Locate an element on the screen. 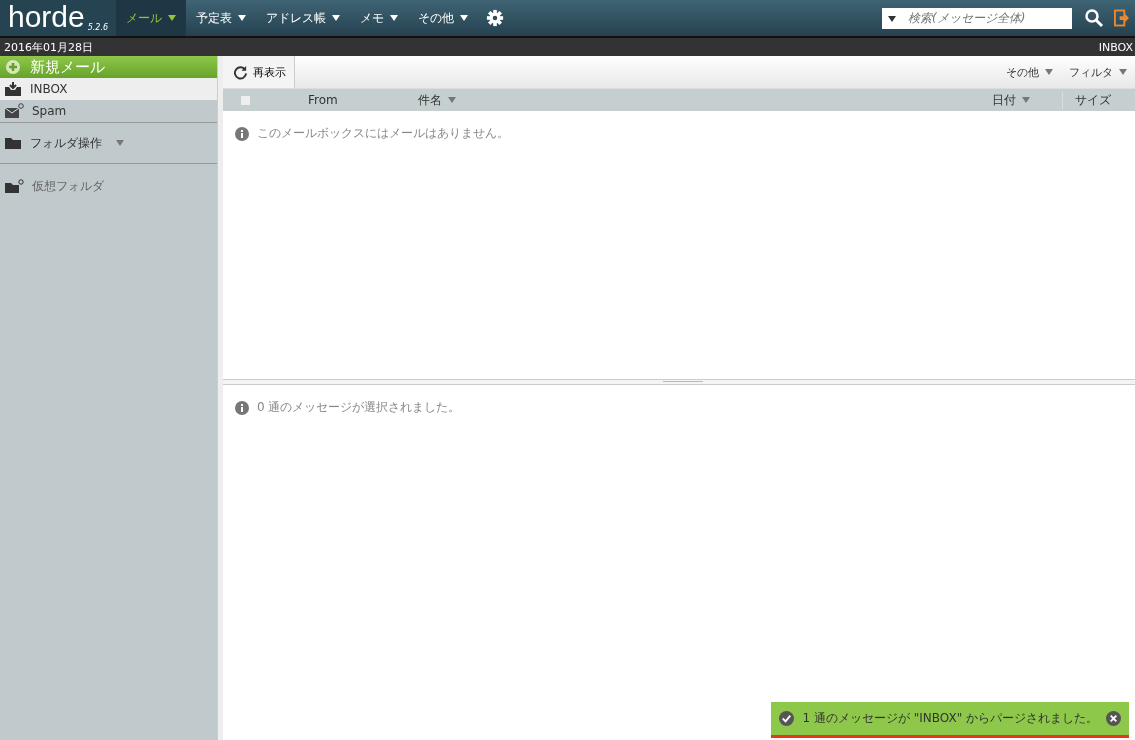  plus-icon is located at coordinates (13, 67).